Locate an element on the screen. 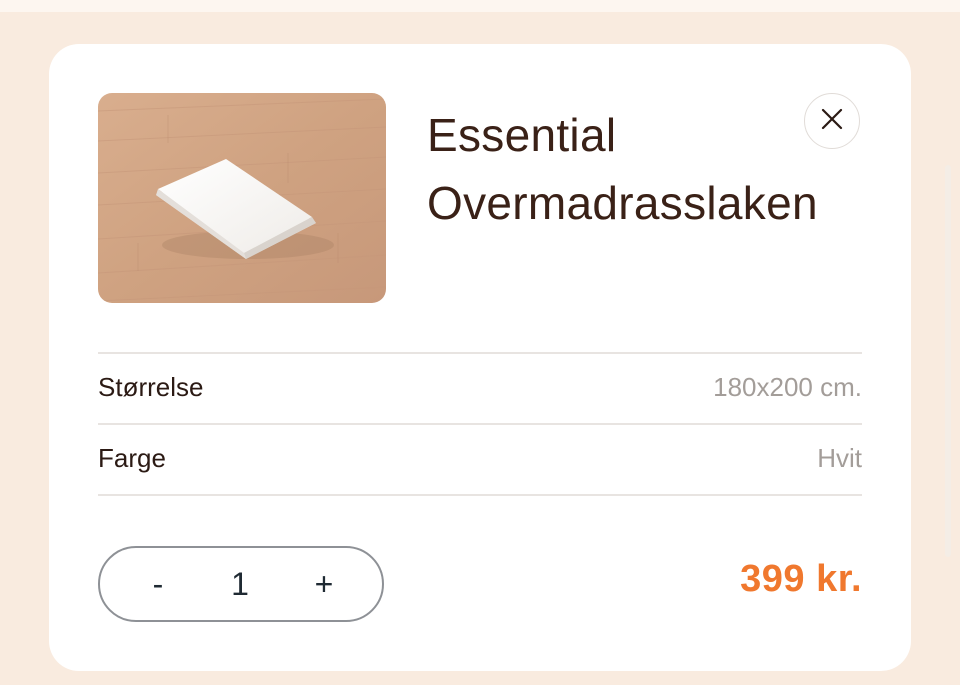  product-image is located at coordinates (242, 198).